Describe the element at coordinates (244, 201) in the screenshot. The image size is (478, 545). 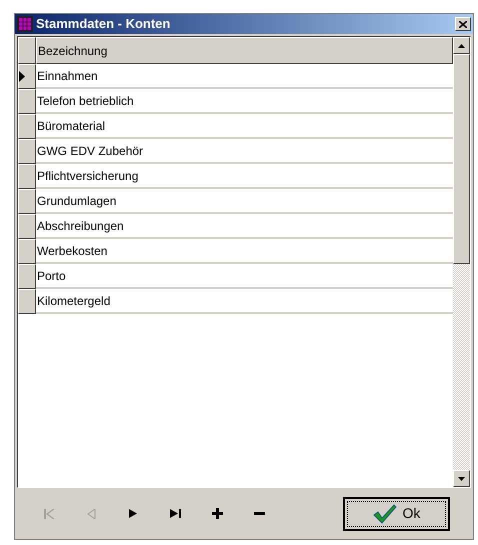
I see `table-cell: Grundumlagen` at that location.